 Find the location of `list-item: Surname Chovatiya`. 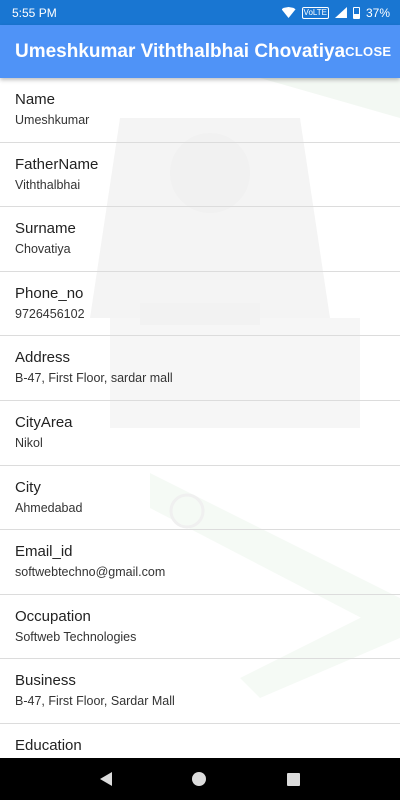

list-item: Surname Chovatiya is located at coordinates (200, 239).